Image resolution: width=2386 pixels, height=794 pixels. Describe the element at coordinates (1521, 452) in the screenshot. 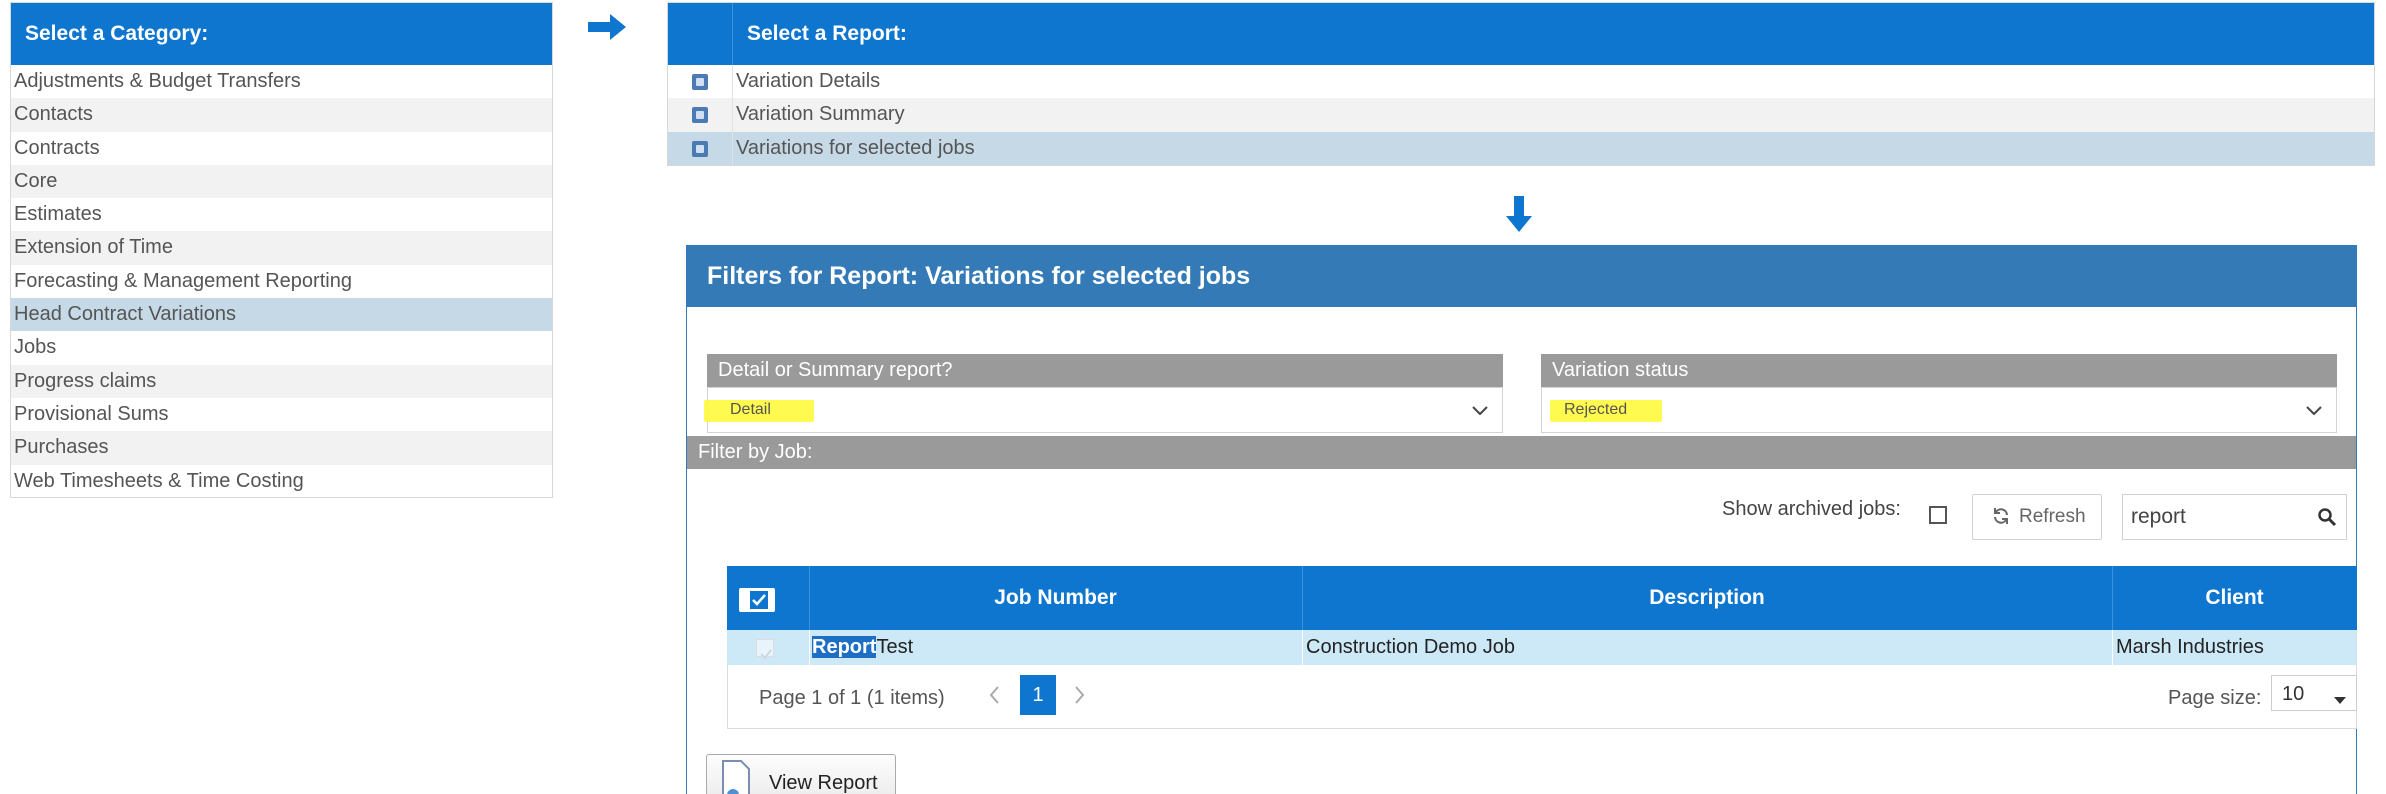

I see `filter-by-job-label: Filter by Job:` at that location.